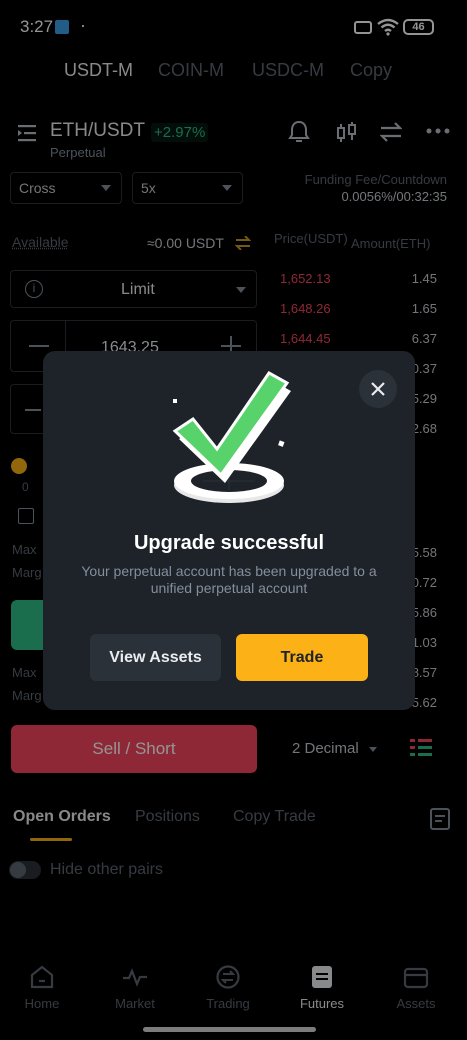 This screenshot has height=1040, width=467. I want to click on trade-label: Trade, so click(302, 657).